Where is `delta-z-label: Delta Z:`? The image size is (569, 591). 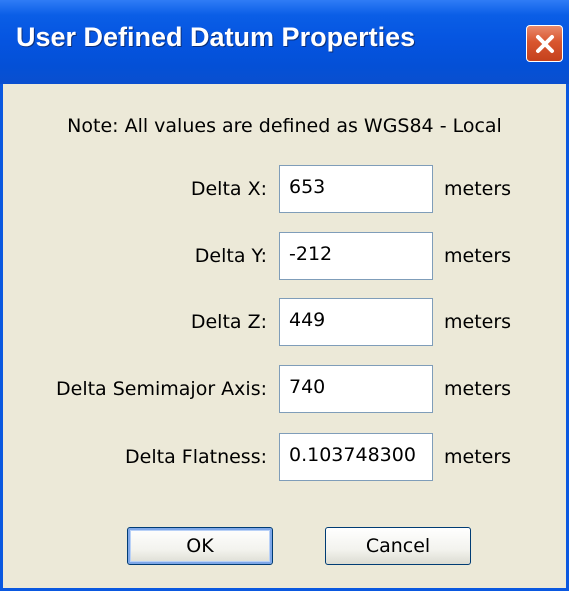
delta-z-label: Delta Z: is located at coordinates (228, 322).